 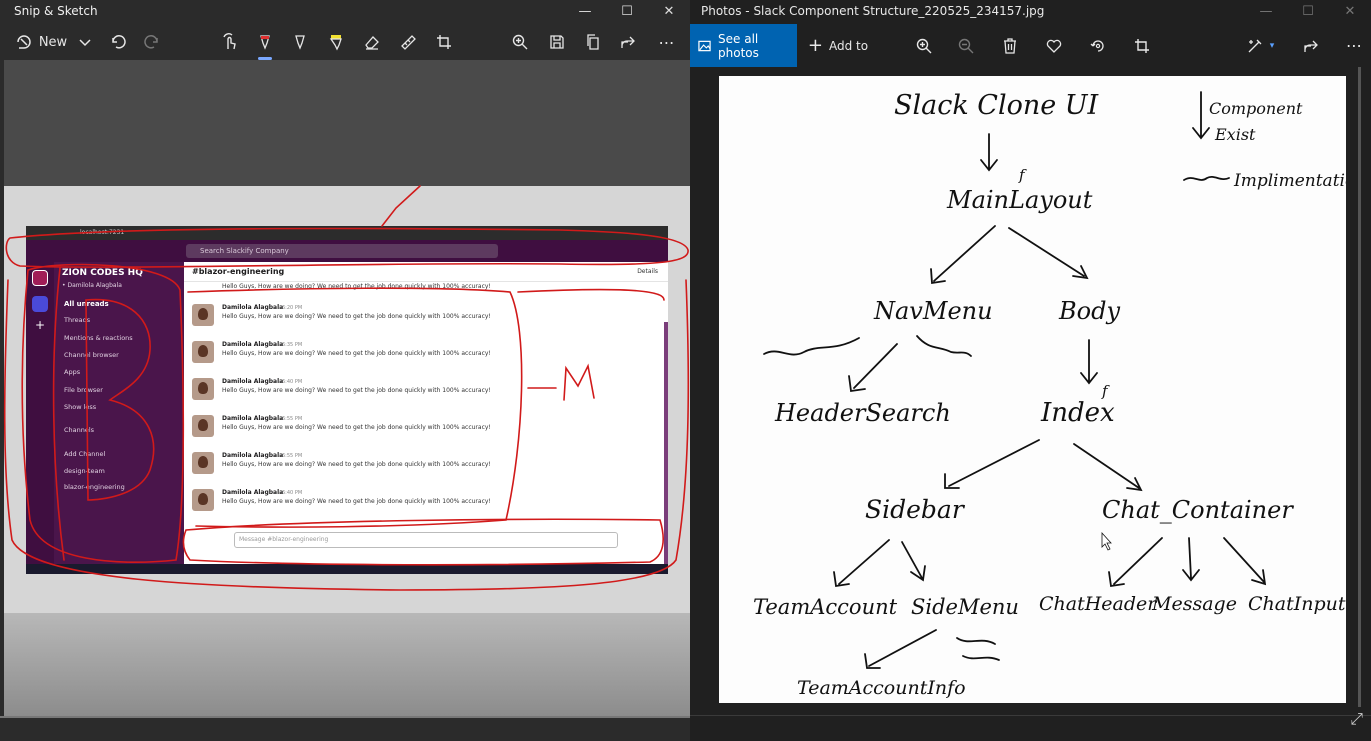 What do you see at coordinates (1030, 715) in the screenshot?
I see `filmstrip-divider` at bounding box center [1030, 715].